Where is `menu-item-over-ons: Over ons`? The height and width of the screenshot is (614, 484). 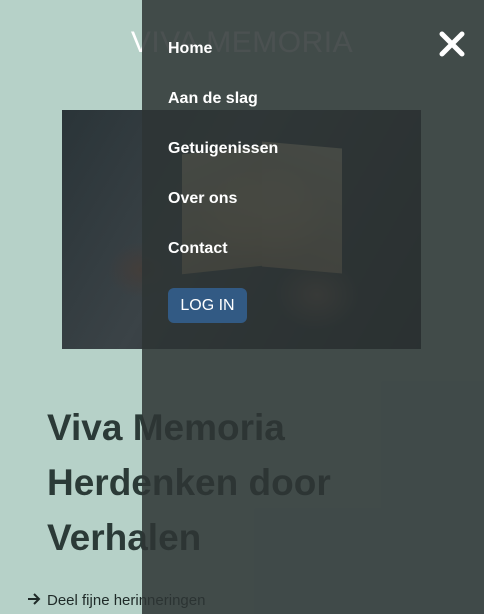 menu-item-over-ons: Over ons is located at coordinates (223, 213).